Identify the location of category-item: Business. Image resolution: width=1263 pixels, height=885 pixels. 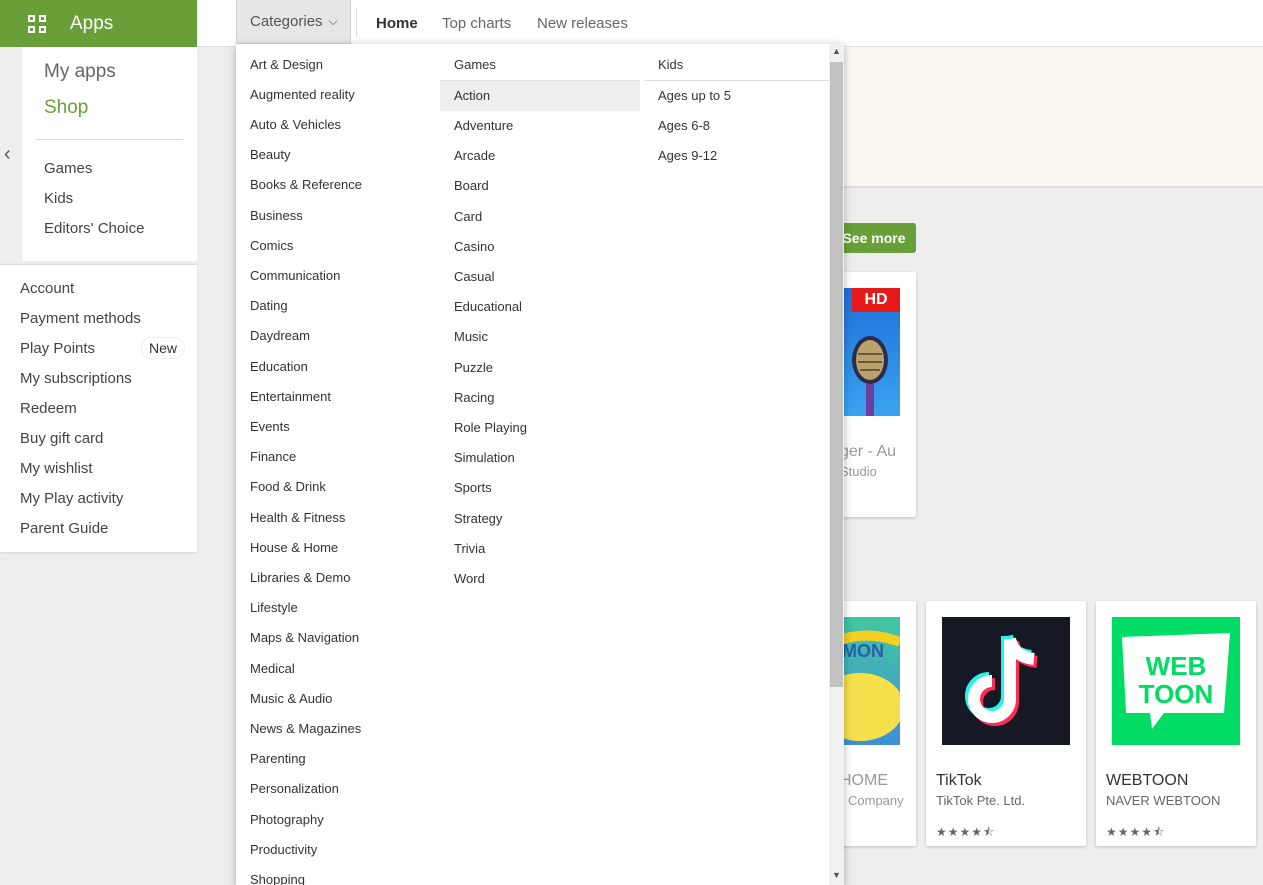
(276, 216).